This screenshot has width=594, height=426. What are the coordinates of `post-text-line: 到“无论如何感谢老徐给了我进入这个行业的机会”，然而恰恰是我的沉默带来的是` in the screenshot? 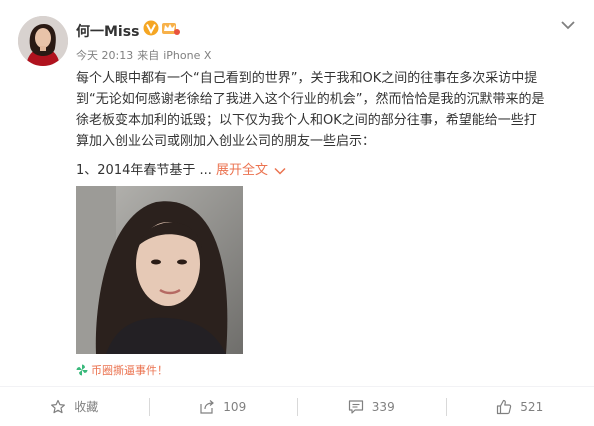 It's located at (310, 99).